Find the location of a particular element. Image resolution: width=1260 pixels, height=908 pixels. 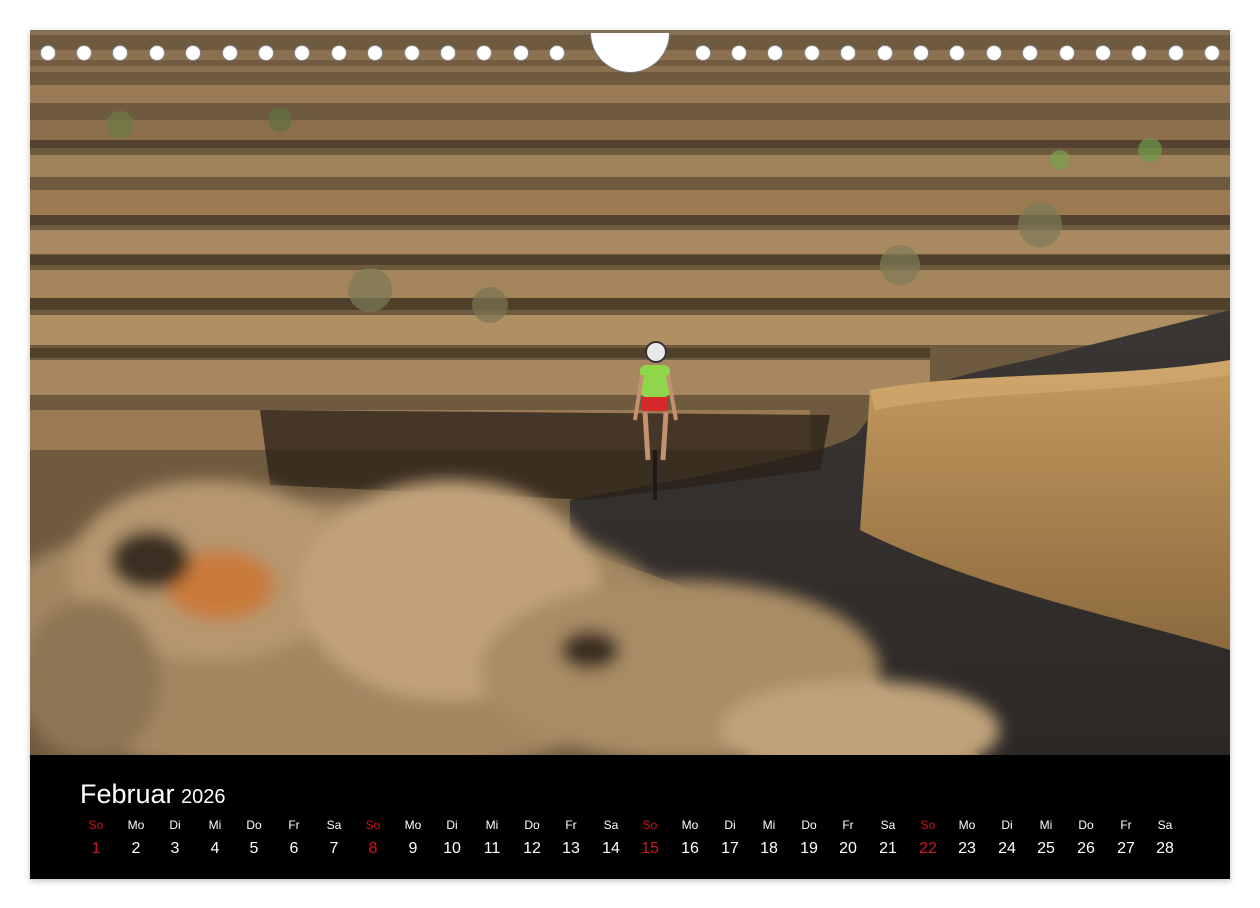

day-number: 23 is located at coordinates (967, 848).